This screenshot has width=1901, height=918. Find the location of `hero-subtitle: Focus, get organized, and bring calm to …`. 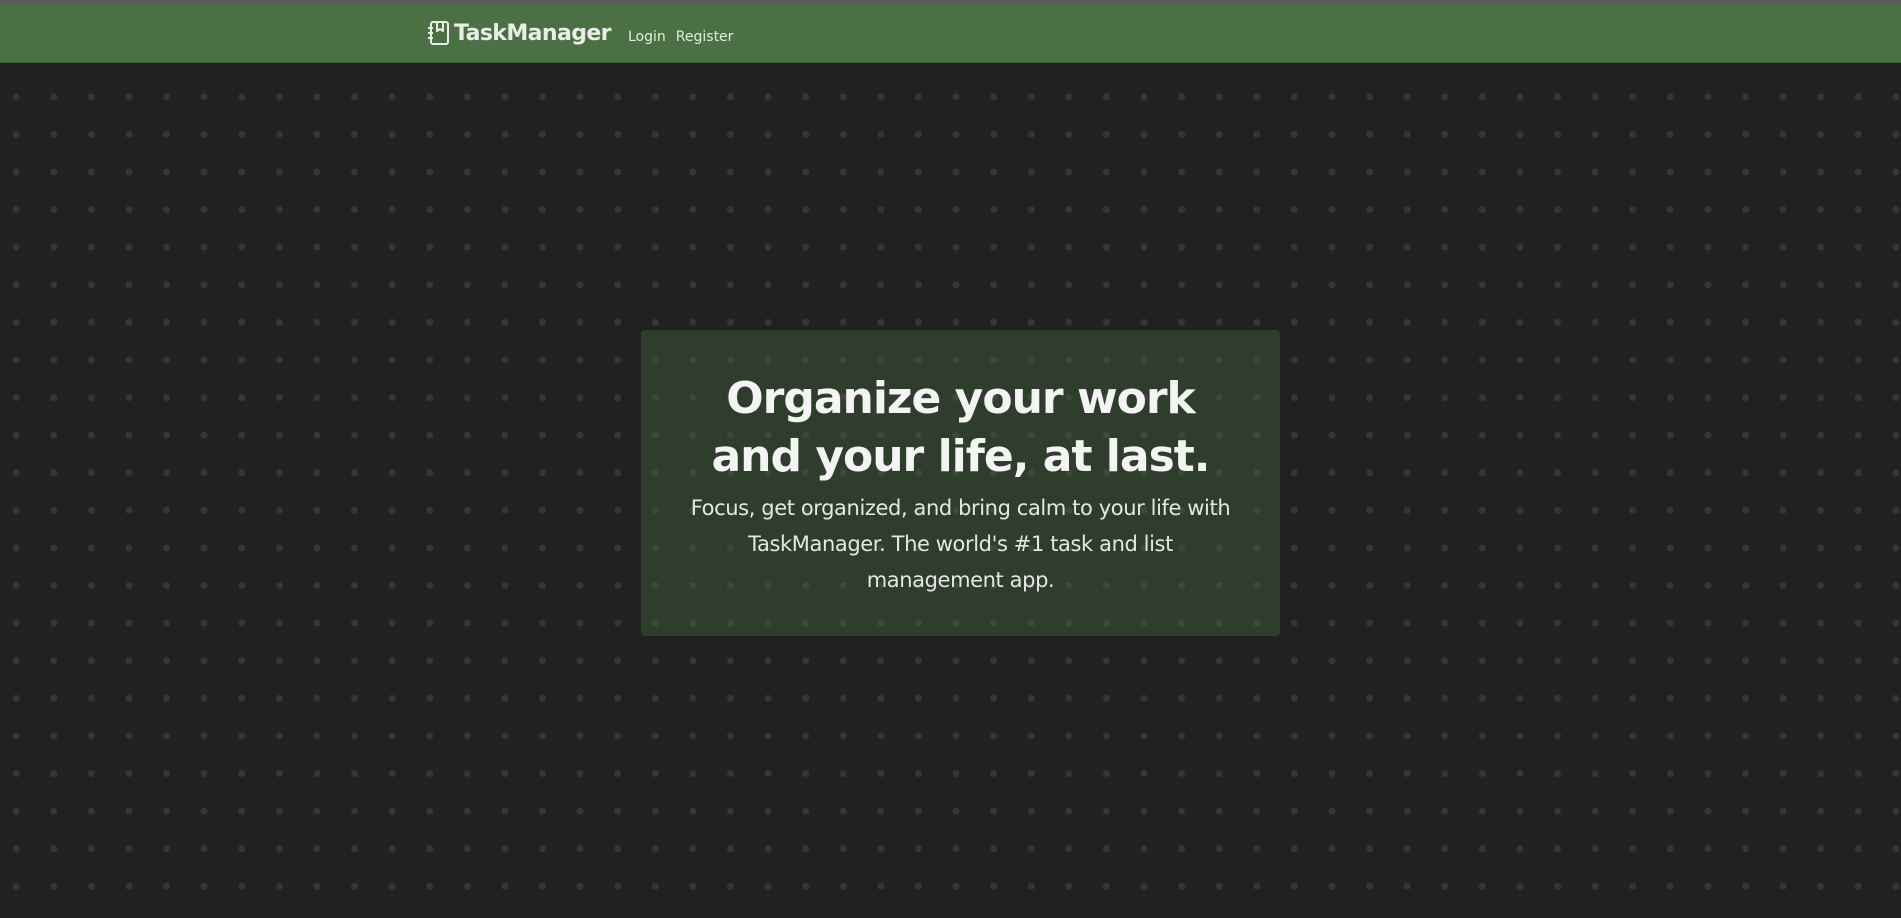

hero-subtitle: Focus, get organized, and bring calm to … is located at coordinates (960, 544).